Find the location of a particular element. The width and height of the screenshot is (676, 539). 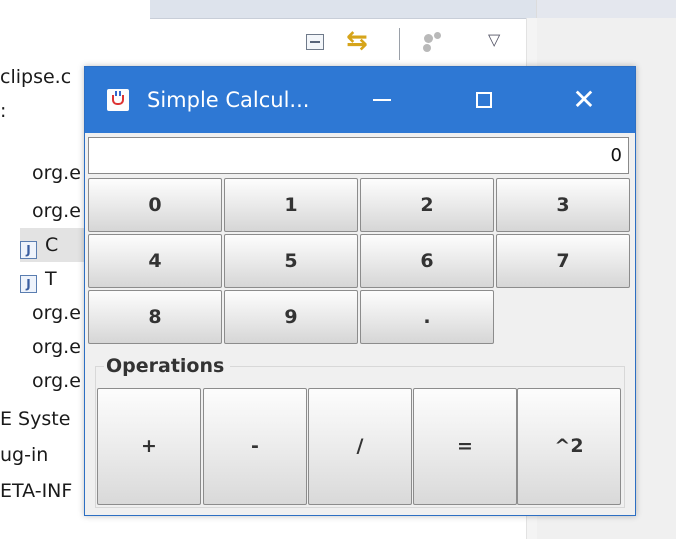

key-5: 5 is located at coordinates (291, 261).